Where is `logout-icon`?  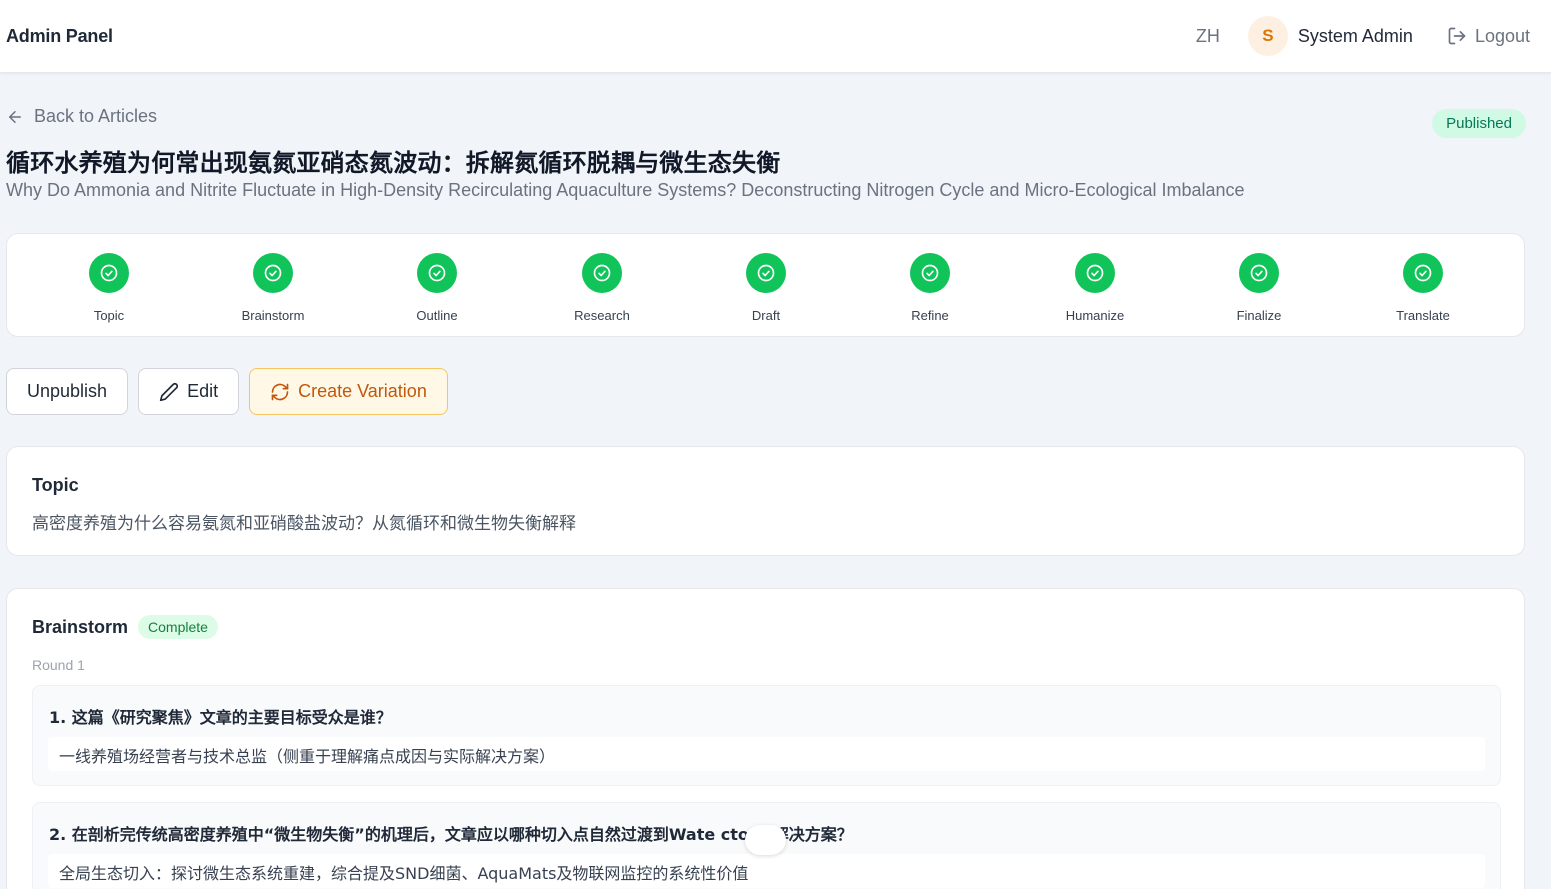 logout-icon is located at coordinates (1457, 36).